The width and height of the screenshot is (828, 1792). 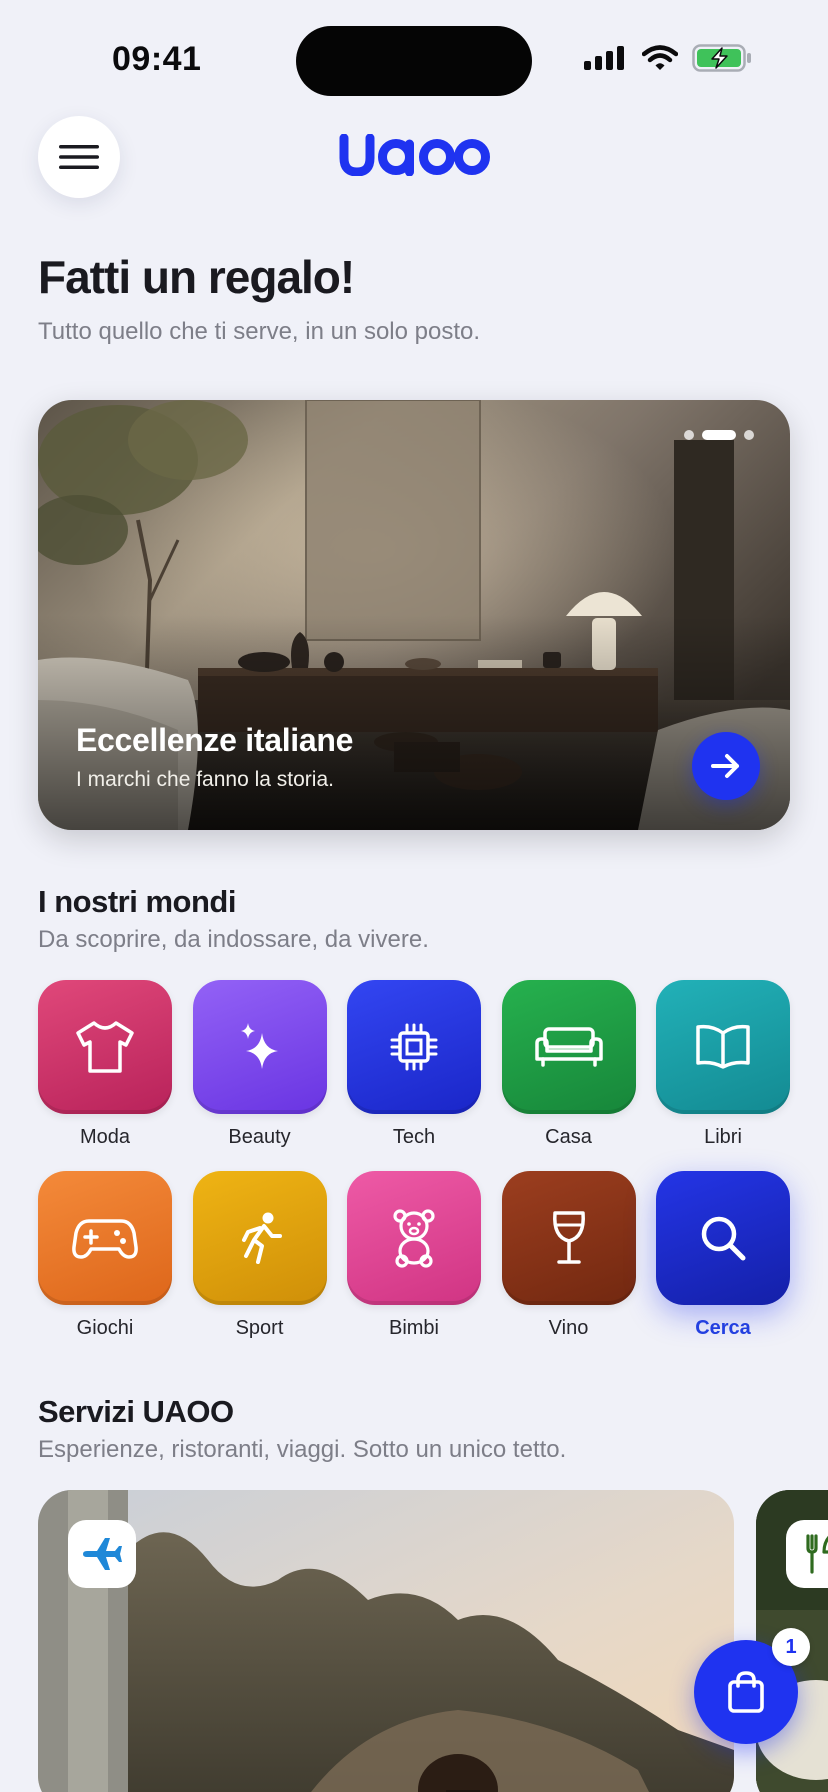 I want to click on gamepad-icon, so click(x=105, y=1239).